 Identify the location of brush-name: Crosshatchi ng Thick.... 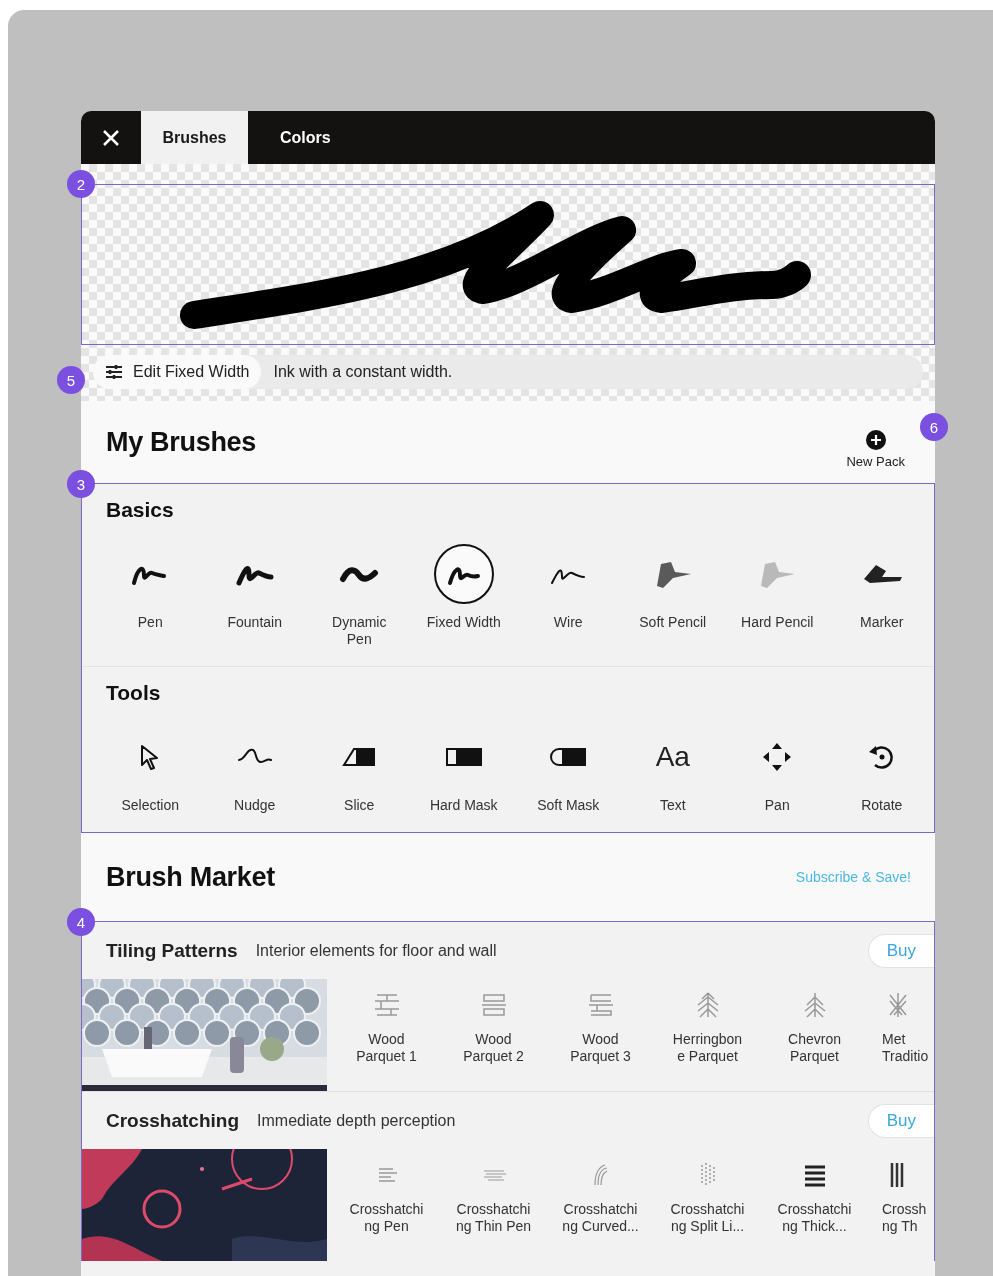
(814, 1218).